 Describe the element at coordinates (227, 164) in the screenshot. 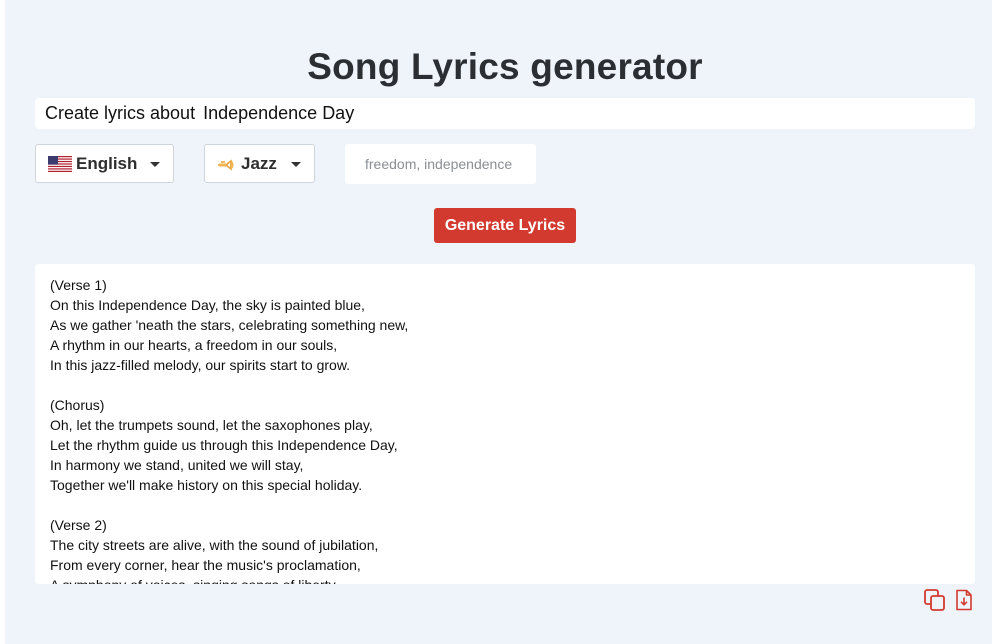

I see `trumpet-icon` at that location.